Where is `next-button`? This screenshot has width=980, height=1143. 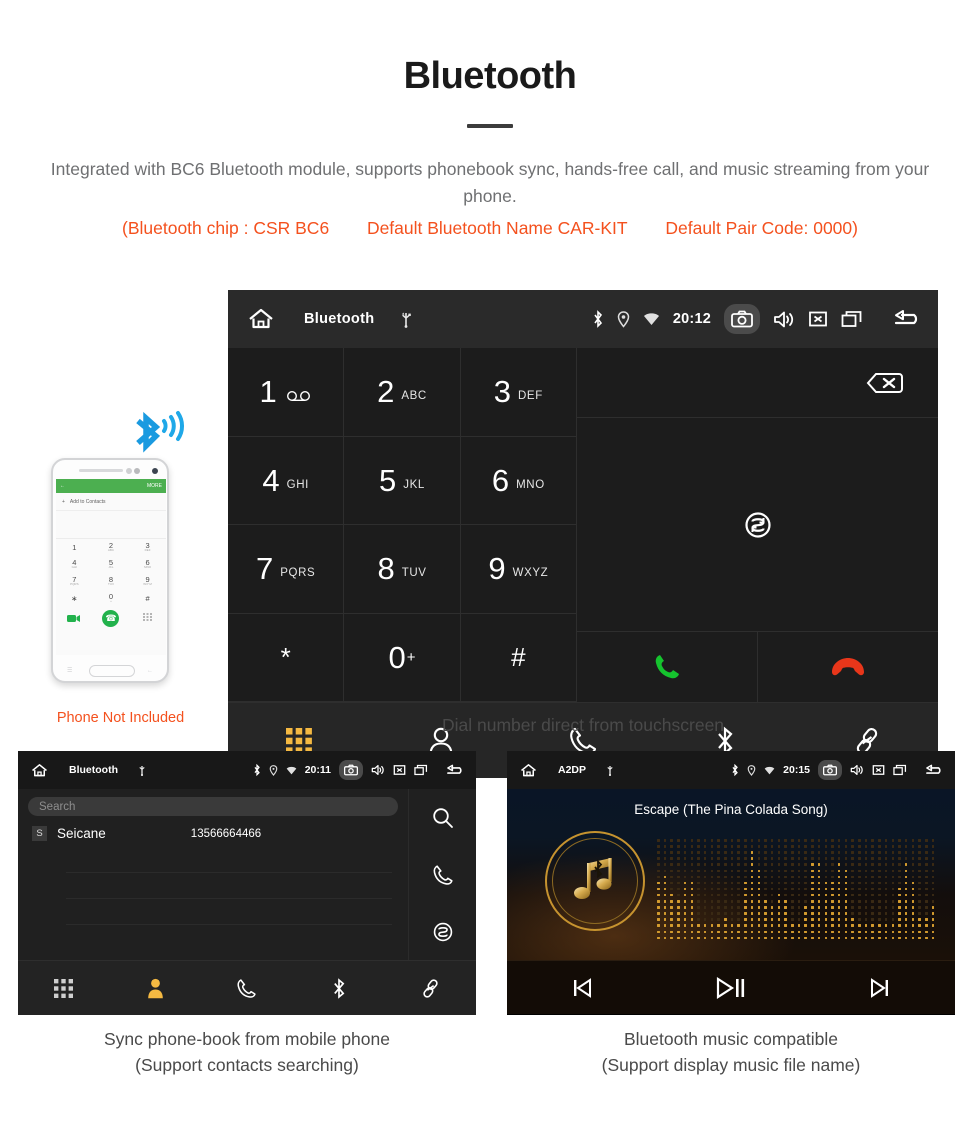
next-button is located at coordinates (880, 987).